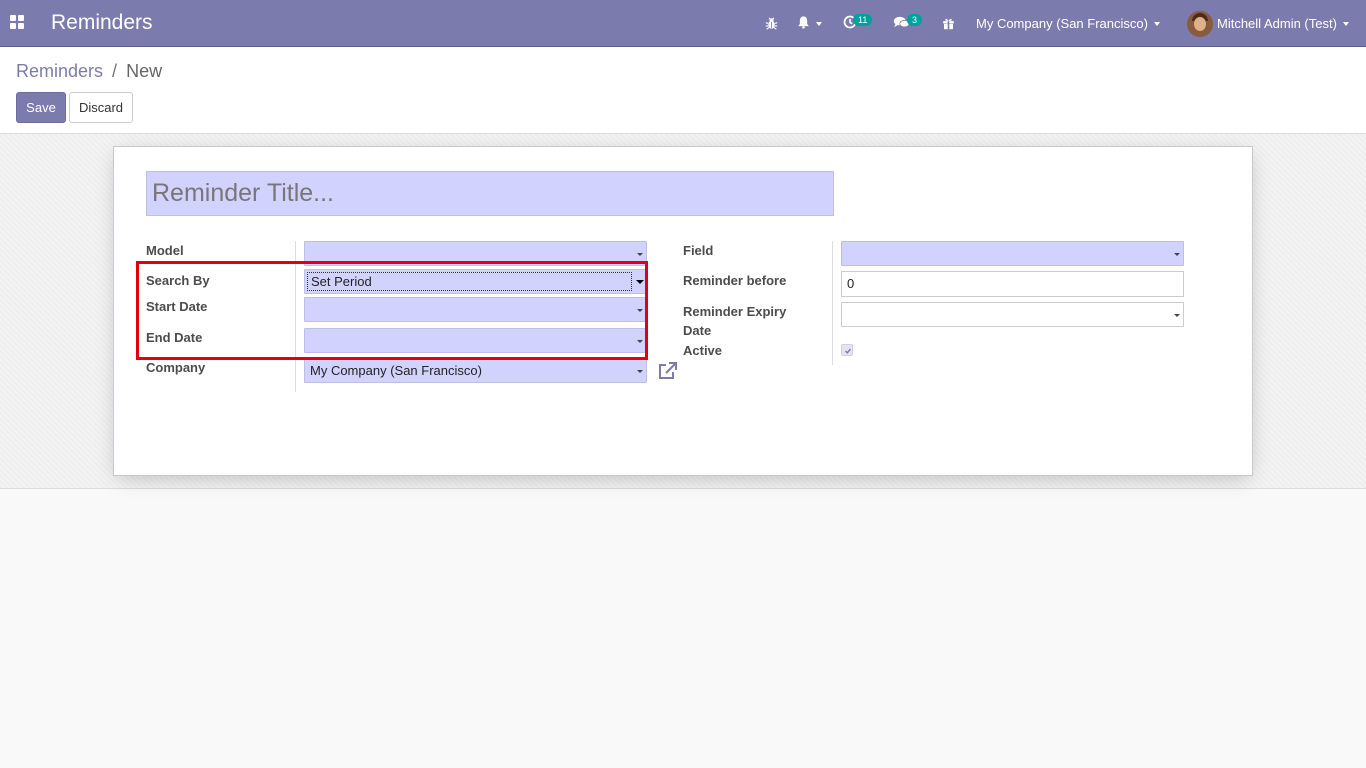 The height and width of the screenshot is (768, 1366). Describe the element at coordinates (165, 250) in the screenshot. I see `model-label: Model` at that location.